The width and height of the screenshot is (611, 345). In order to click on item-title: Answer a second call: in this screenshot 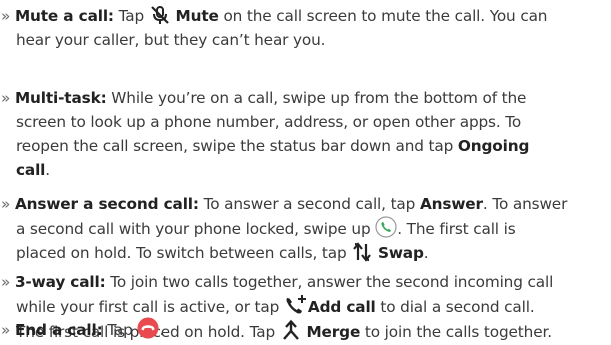, I will do `click(106, 204)`.